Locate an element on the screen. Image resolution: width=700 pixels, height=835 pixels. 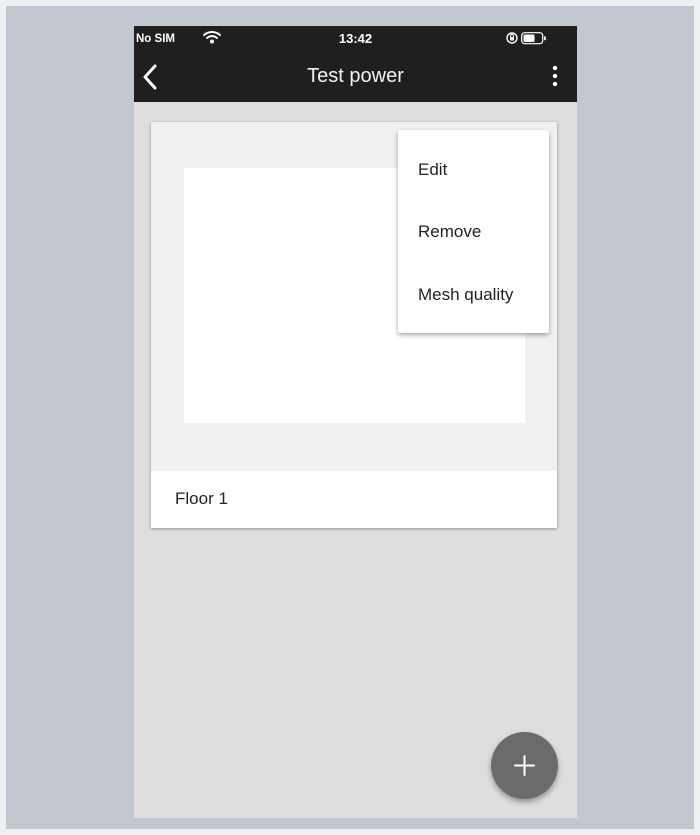
menu-item-edit: Edit is located at coordinates (432, 170).